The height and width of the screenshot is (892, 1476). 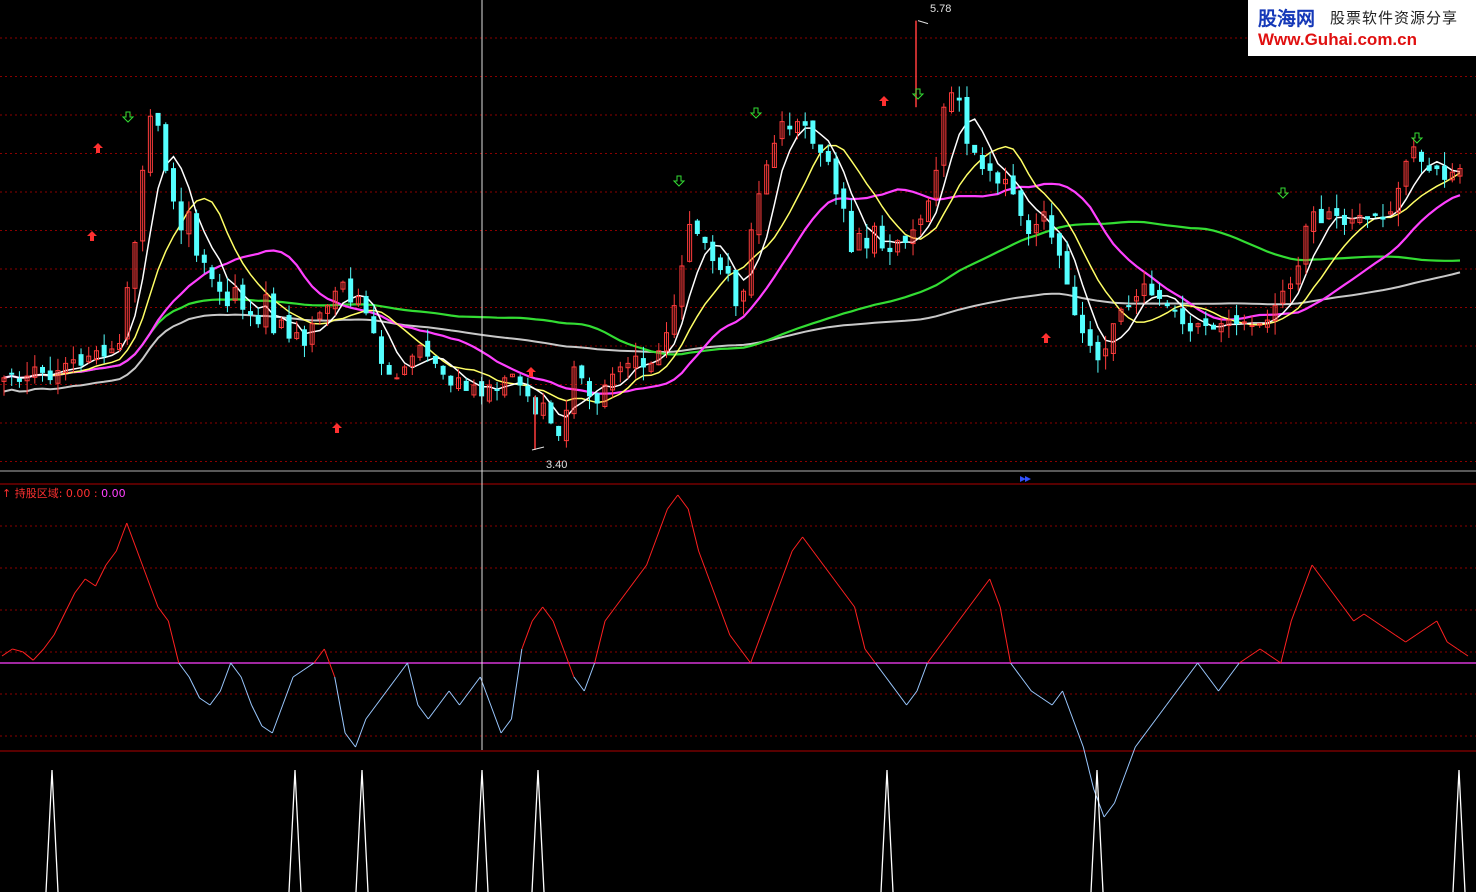 I want to click on buy-arrow-icon, so click(x=98, y=148).